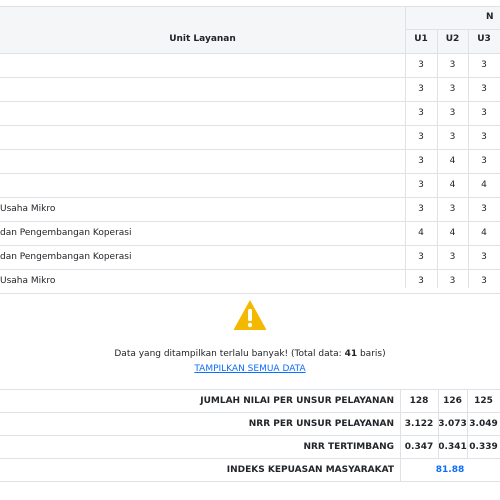 The width and height of the screenshot is (500, 500). I want to click on column-header-unit-layanan: Unit Layanan, so click(202, 39).